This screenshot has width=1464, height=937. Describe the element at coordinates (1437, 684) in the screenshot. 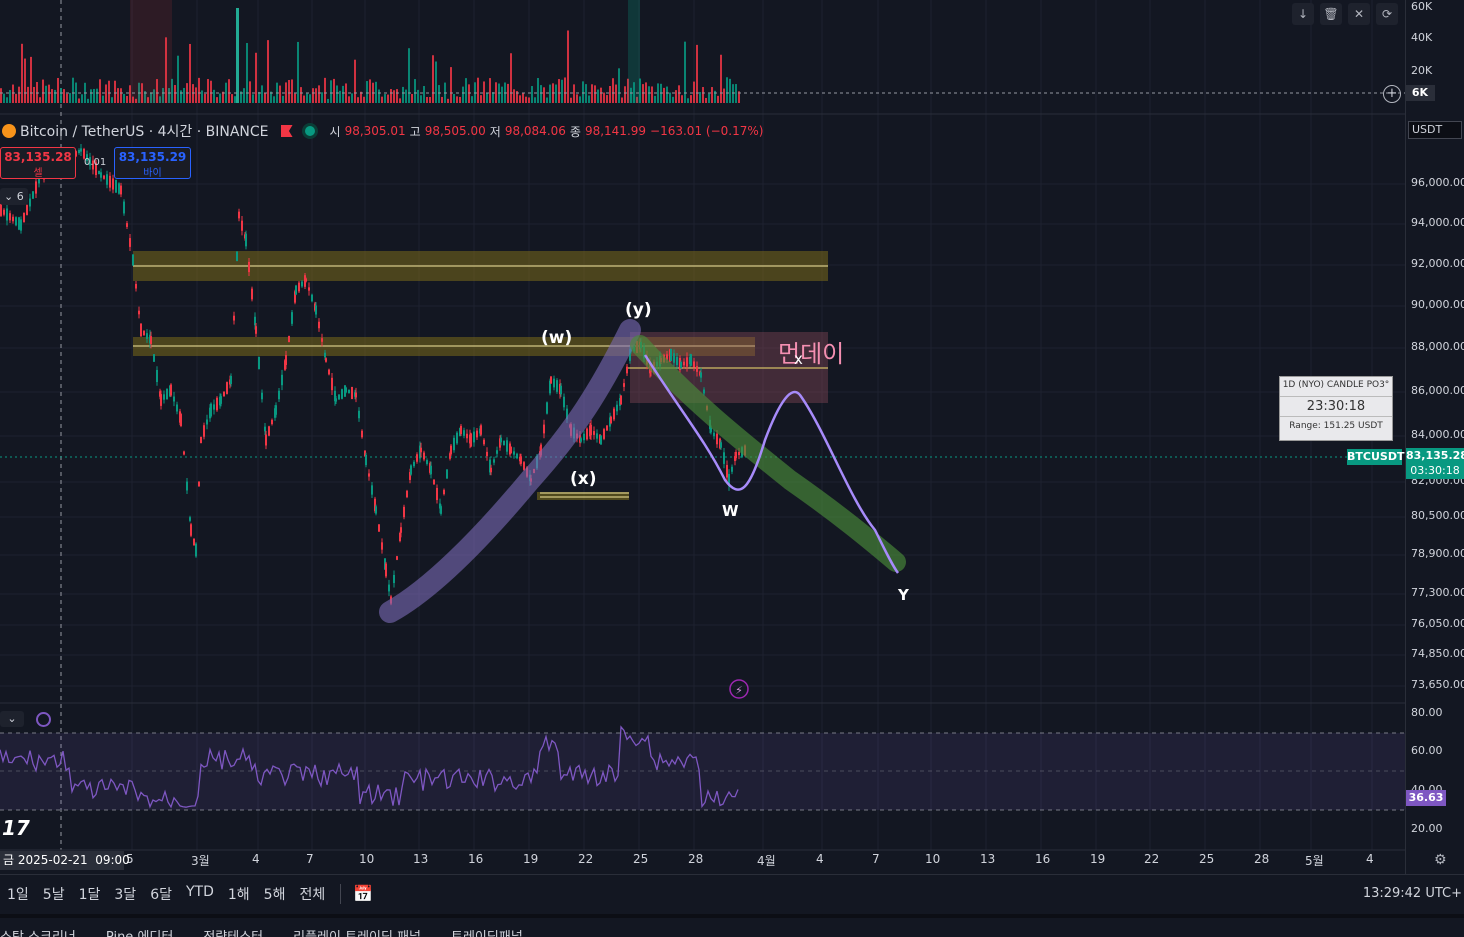

I see `price-axis-label: 73,650.00` at that location.